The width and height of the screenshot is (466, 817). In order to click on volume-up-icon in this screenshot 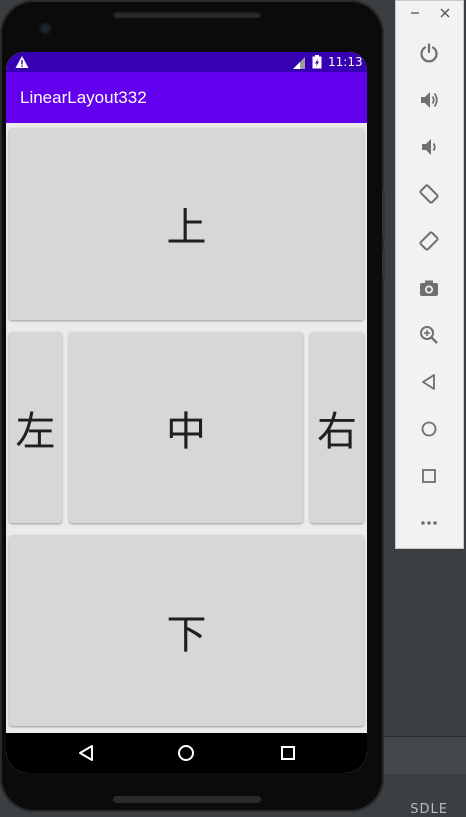, I will do `click(429, 100)`.